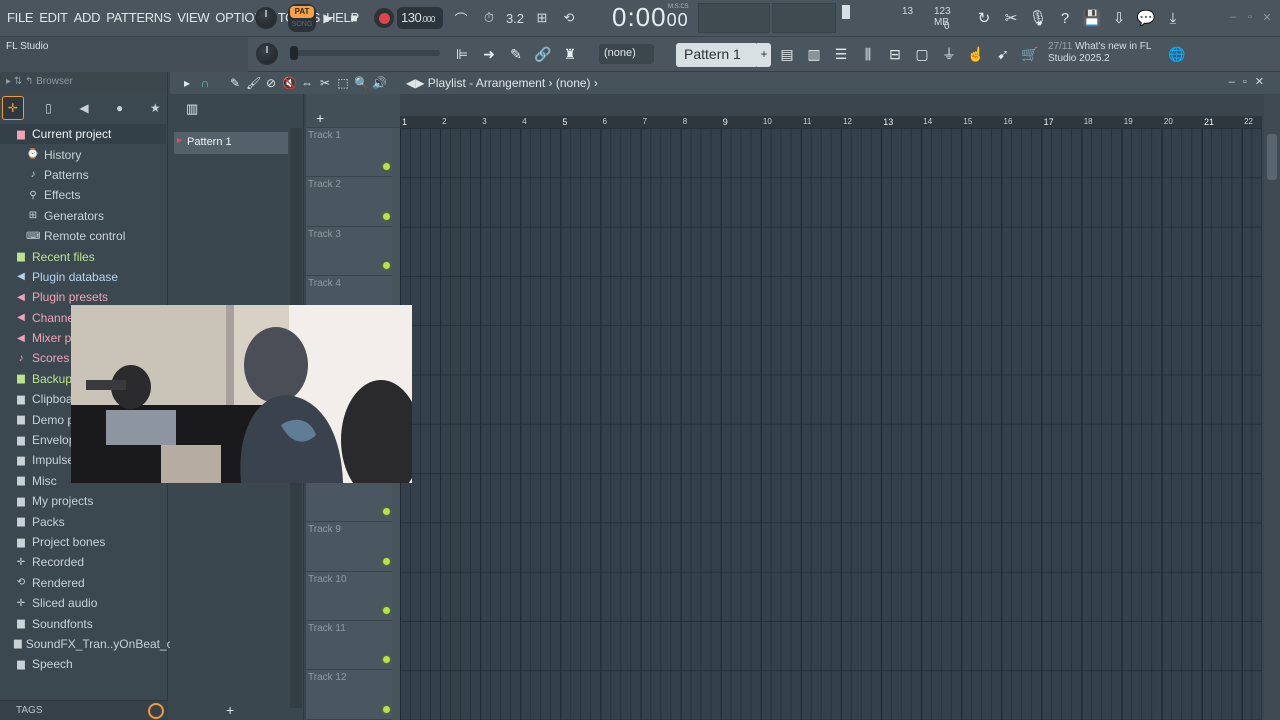  I want to click on tempo-field: 130.000, so click(420, 18).